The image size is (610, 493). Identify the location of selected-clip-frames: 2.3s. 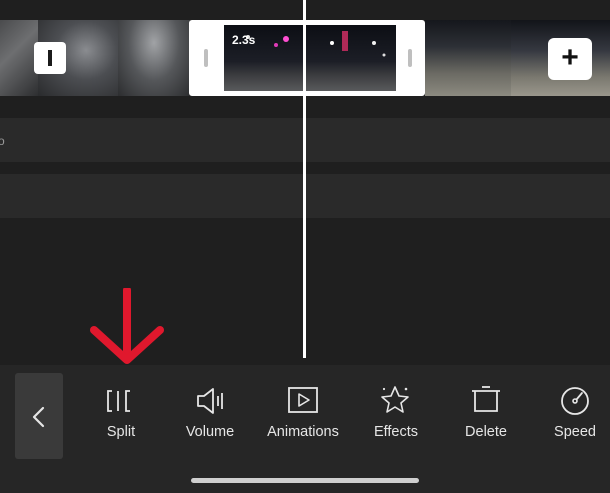
(310, 58).